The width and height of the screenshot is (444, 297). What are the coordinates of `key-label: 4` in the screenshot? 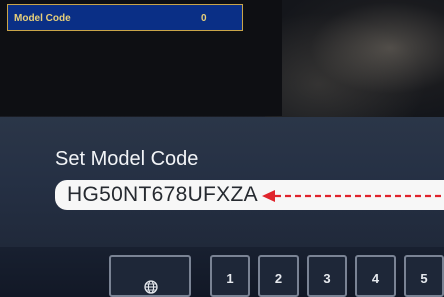 It's located at (375, 278).